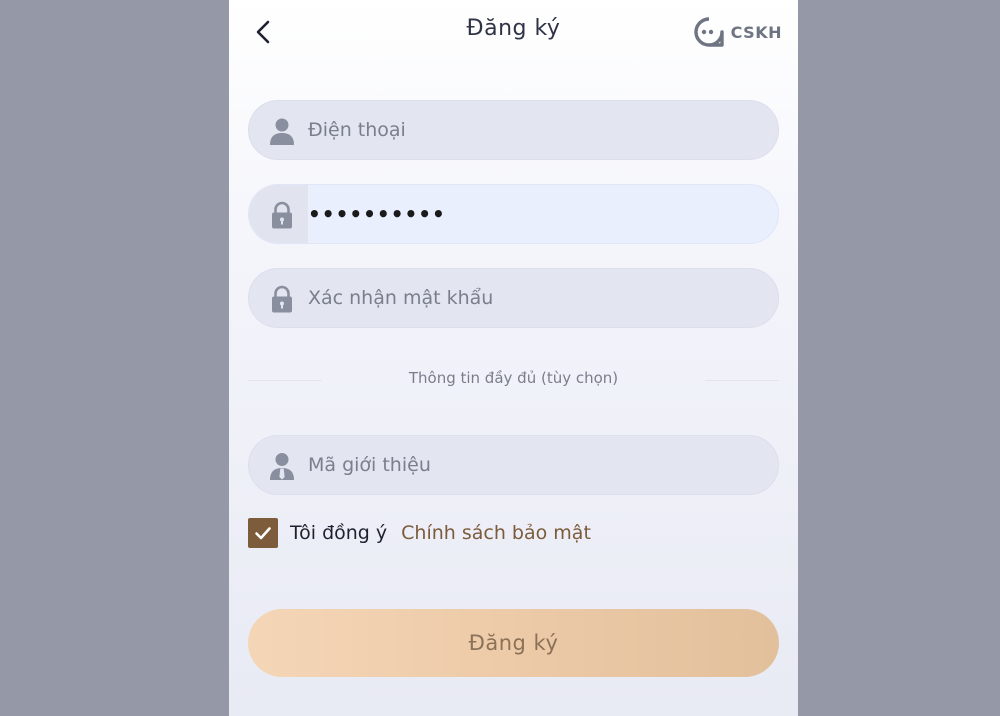 The width and height of the screenshot is (1000, 716). What do you see at coordinates (756, 32) in the screenshot?
I see `support-label: CSKH` at bounding box center [756, 32].